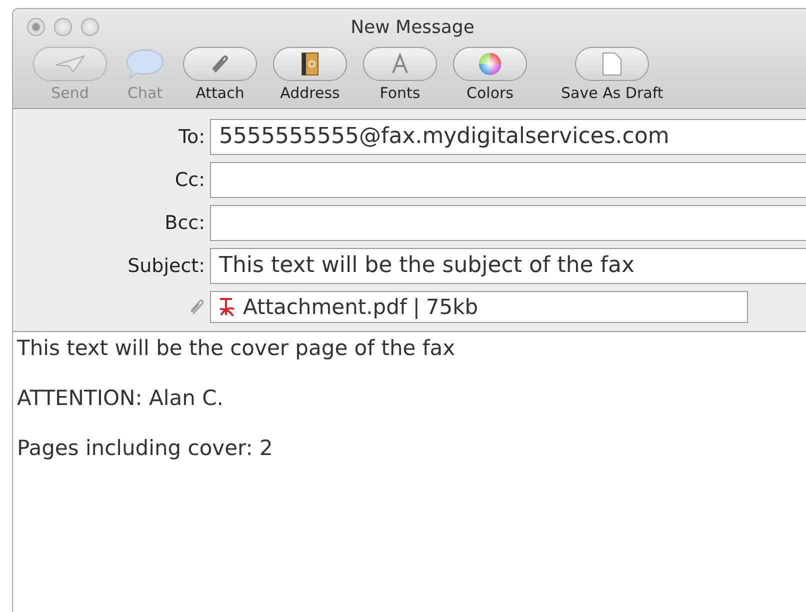 Image resolution: width=806 pixels, height=612 pixels. I want to click on field-label: Cc:, so click(189, 180).